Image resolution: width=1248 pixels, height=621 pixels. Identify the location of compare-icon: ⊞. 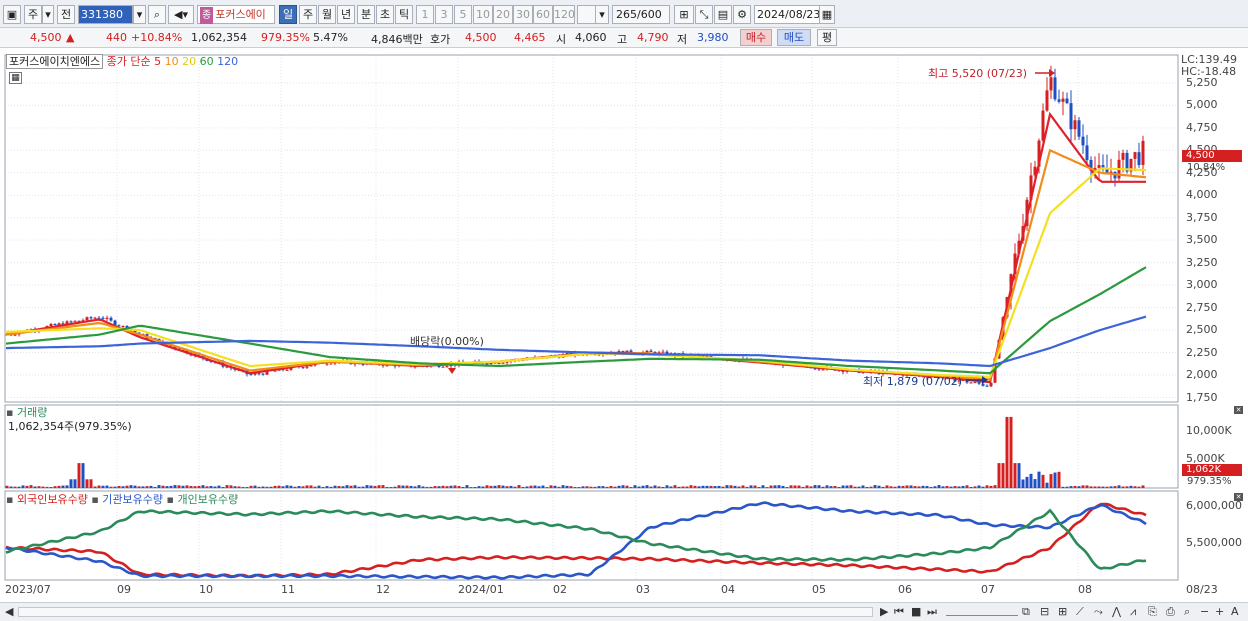
(1062, 611).